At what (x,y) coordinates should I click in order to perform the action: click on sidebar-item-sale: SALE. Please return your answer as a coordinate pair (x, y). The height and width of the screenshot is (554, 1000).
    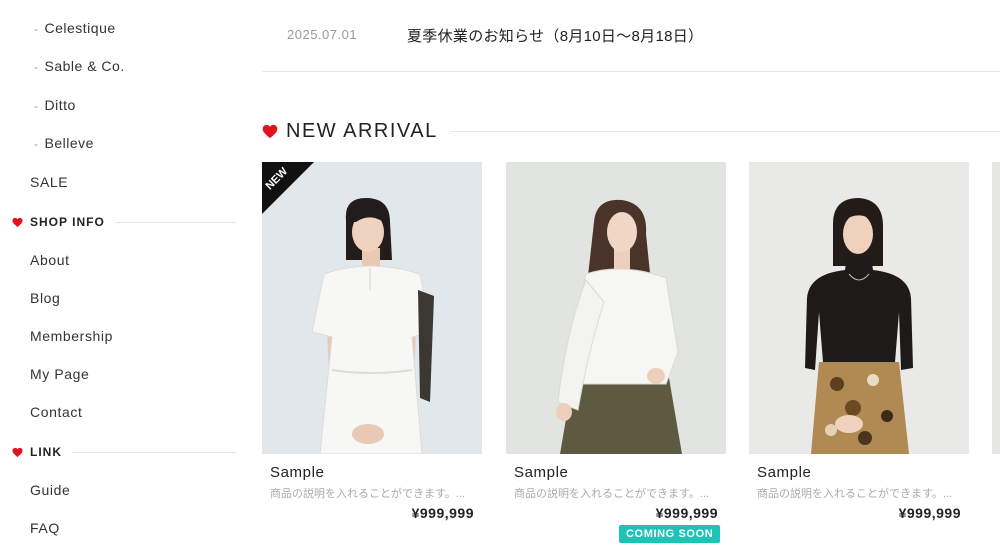
    Looking at the image, I should click on (49, 182).